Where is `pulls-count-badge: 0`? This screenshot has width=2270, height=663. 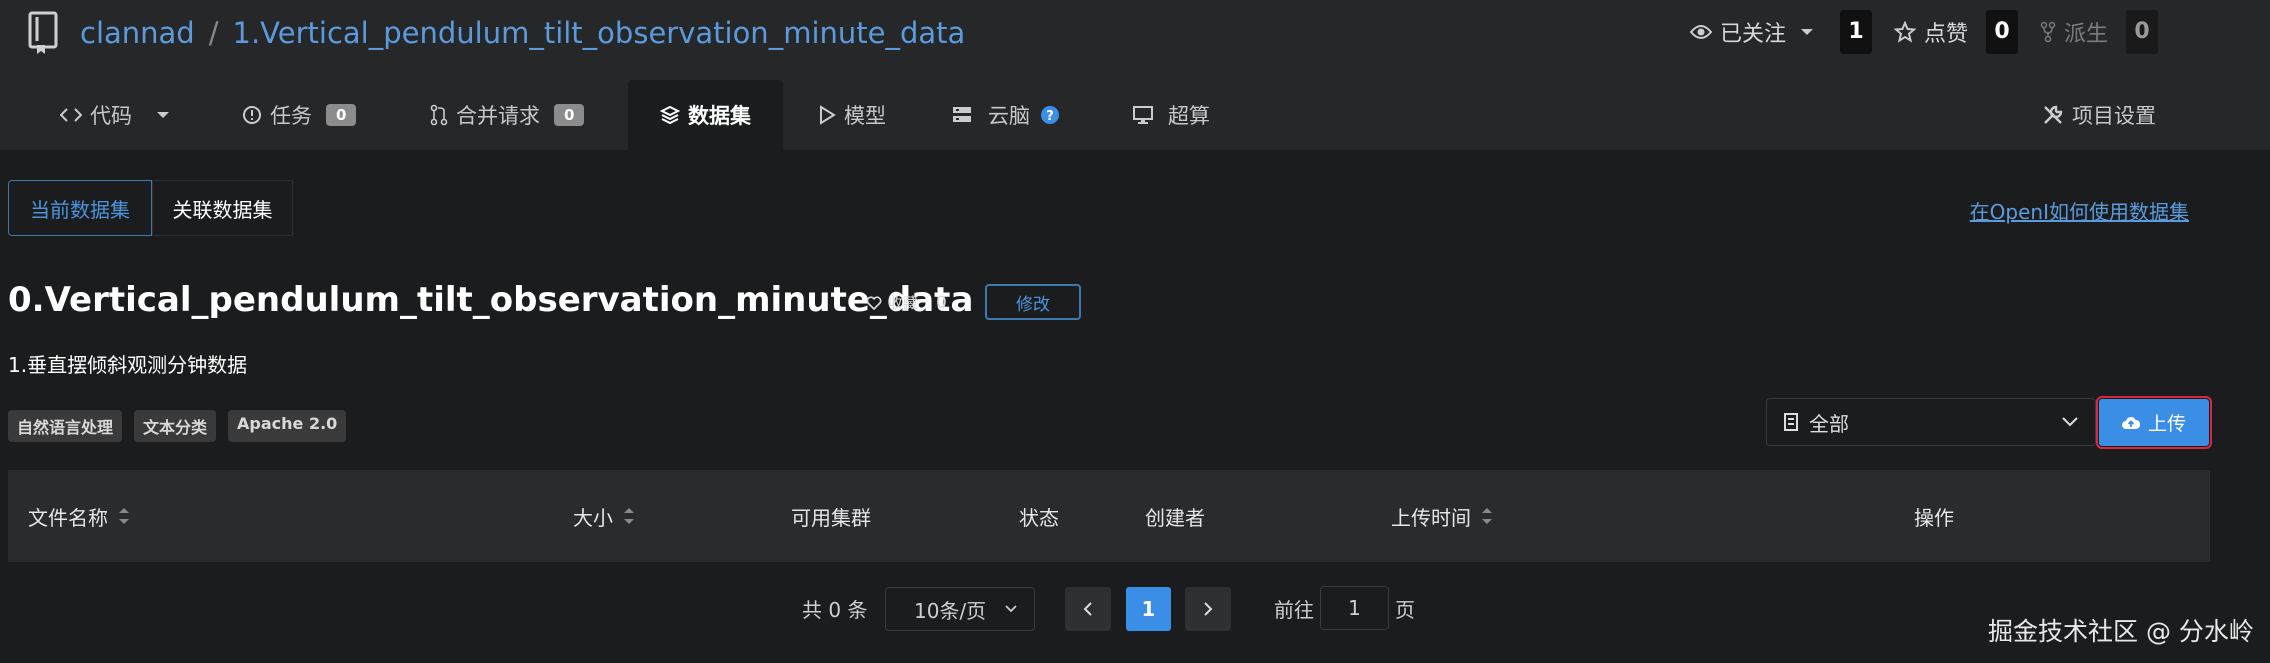
pulls-count-badge: 0 is located at coordinates (569, 115).